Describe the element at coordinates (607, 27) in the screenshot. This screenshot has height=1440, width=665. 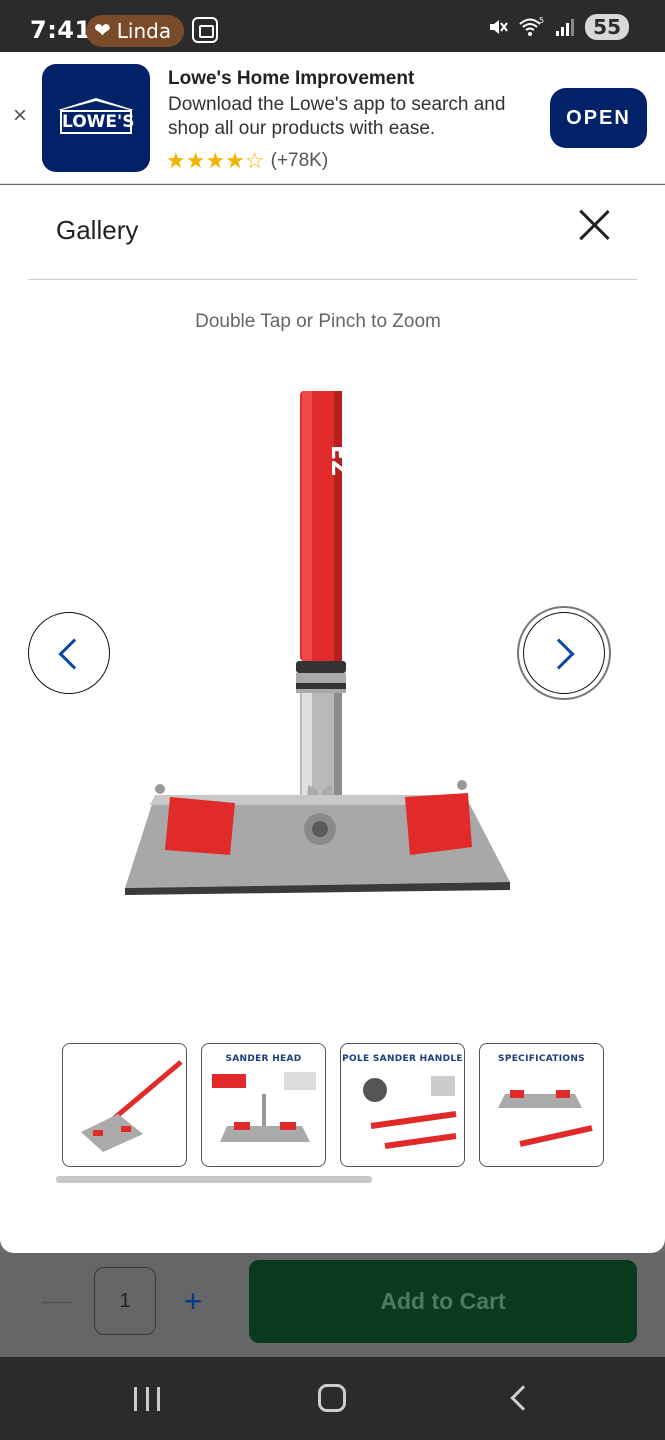
I see `battery-indicator: 55` at that location.